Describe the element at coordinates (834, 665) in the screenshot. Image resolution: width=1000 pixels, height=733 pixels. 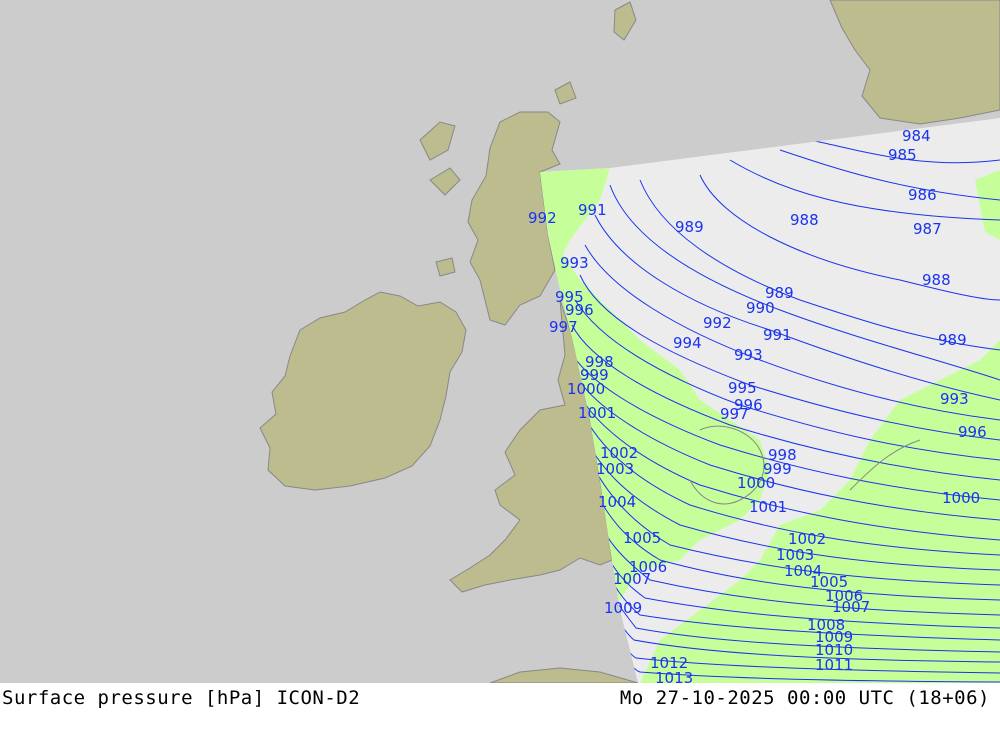
I see `isobar-label: 1011` at that location.